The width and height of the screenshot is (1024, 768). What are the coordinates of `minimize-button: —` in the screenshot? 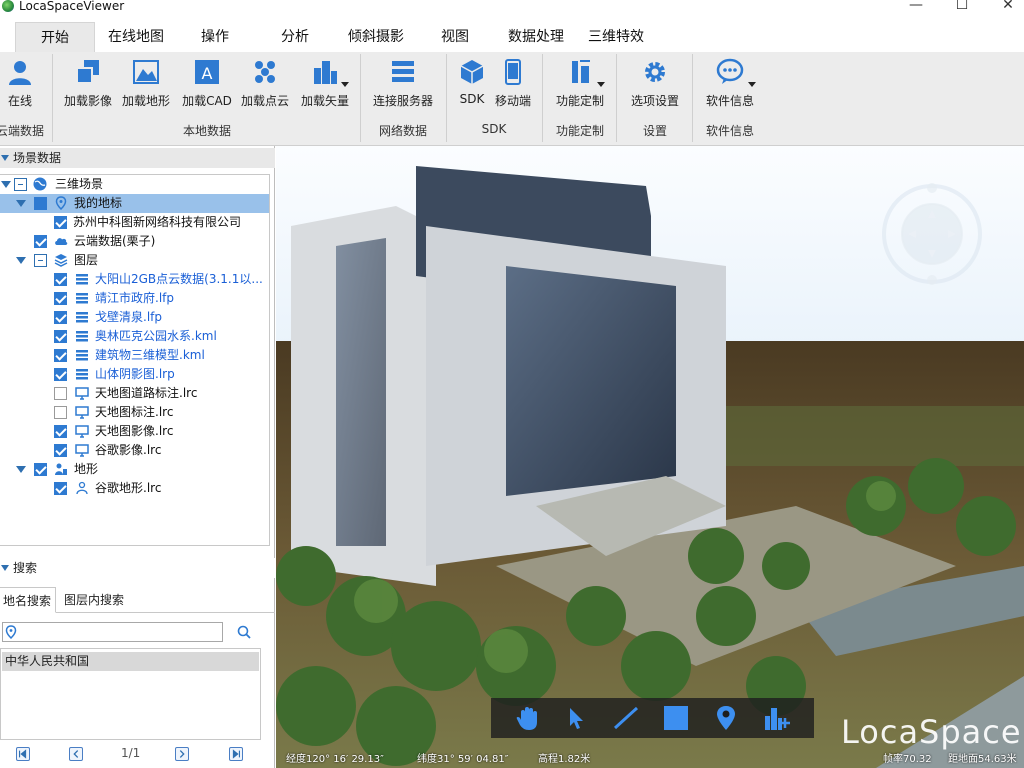 It's located at (916, 7).